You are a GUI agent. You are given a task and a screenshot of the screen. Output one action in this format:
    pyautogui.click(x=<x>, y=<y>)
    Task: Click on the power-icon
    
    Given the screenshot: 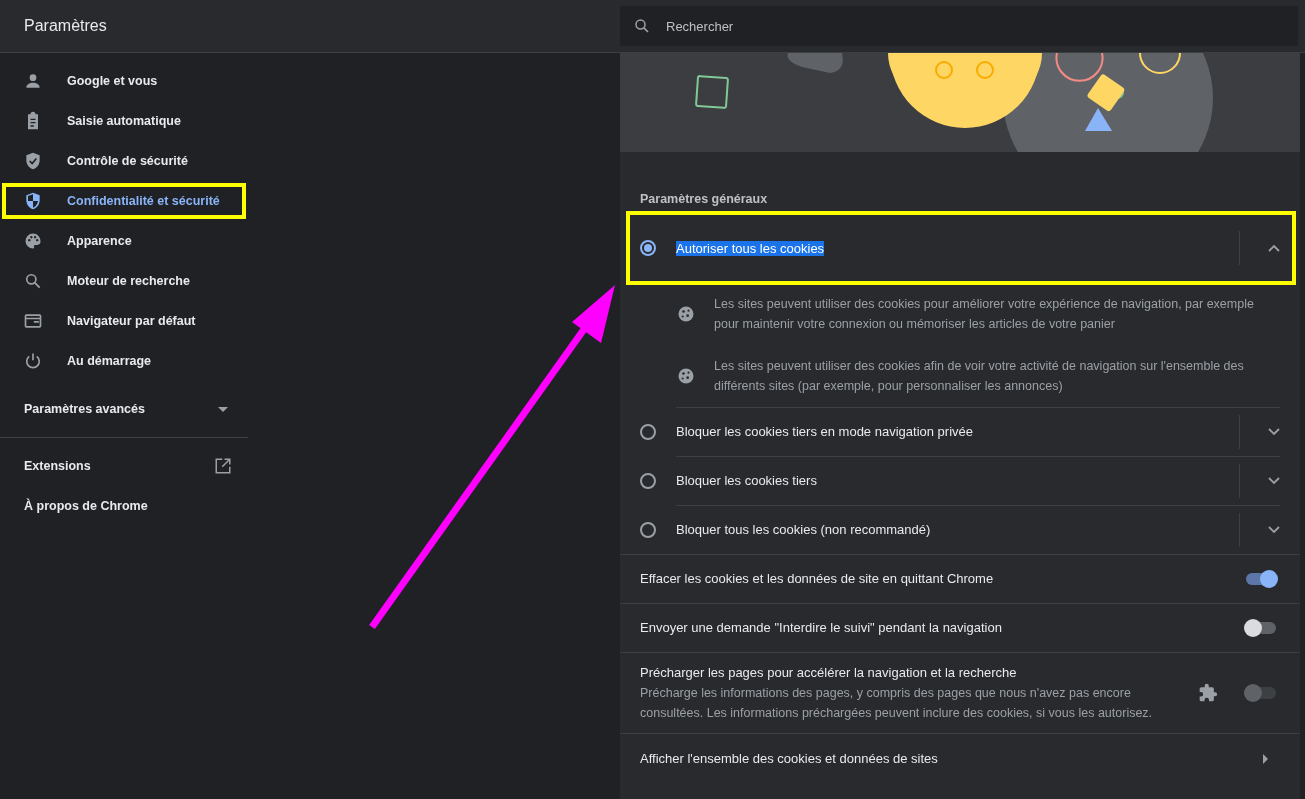 What is the action you would take?
    pyautogui.click(x=33, y=361)
    